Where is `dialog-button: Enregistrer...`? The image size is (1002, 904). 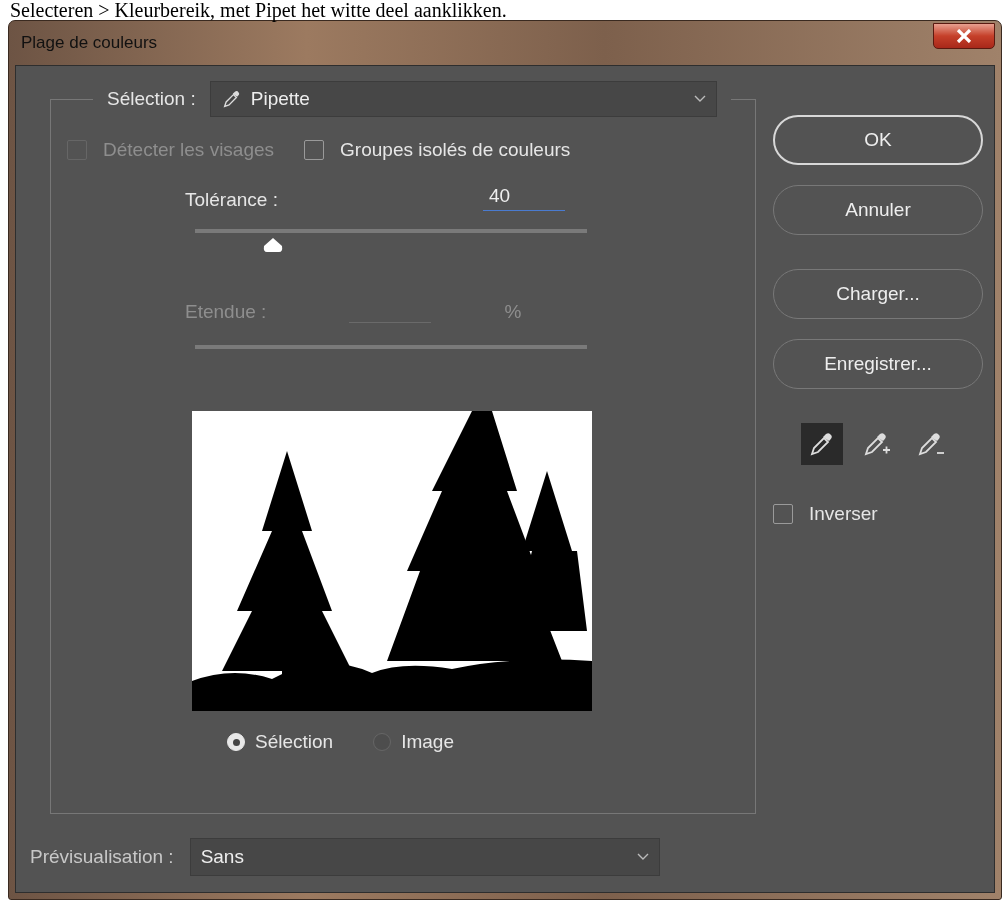 dialog-button: Enregistrer... is located at coordinates (878, 364).